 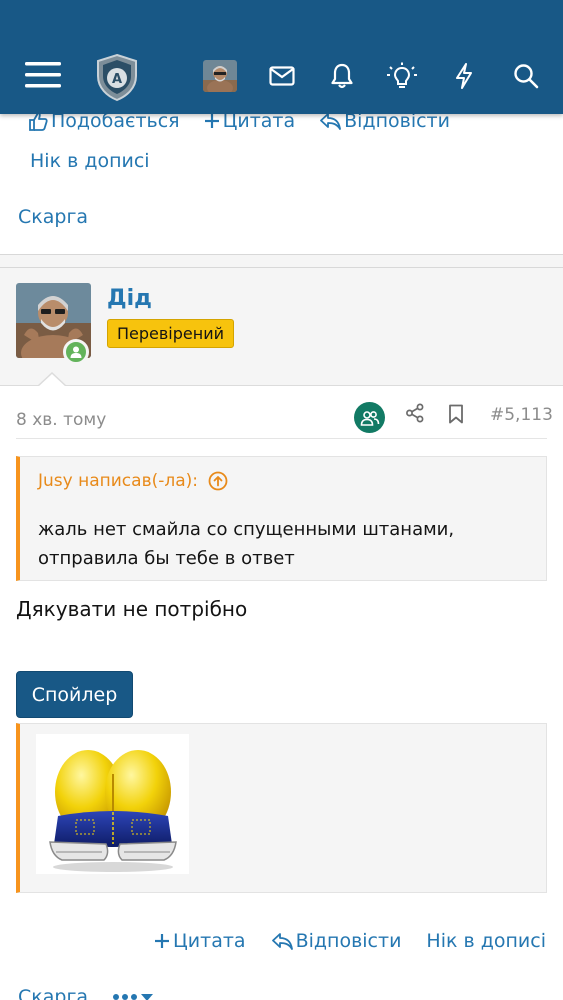 I want to click on message-text: Дякувати не потрібно, so click(x=132, y=609).